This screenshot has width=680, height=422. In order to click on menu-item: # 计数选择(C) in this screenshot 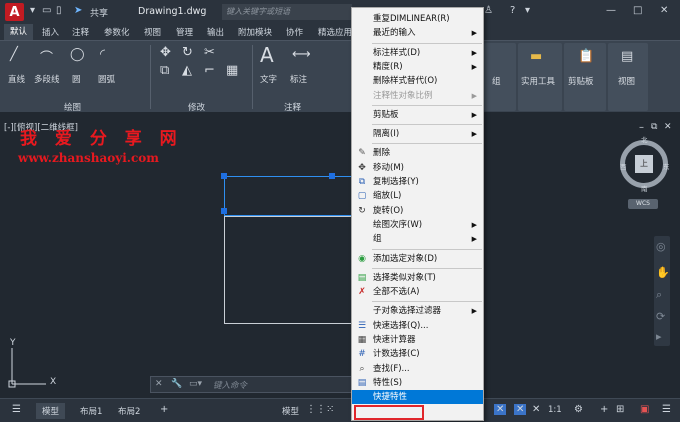, I will do `click(417, 354)`.